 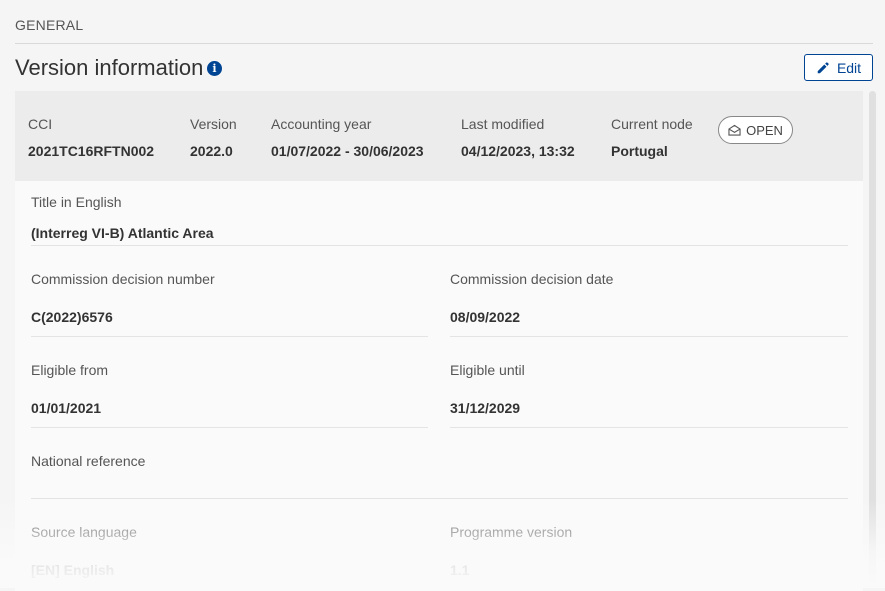 What do you see at coordinates (123, 279) in the screenshot?
I see `field-label: Commission decision number` at bounding box center [123, 279].